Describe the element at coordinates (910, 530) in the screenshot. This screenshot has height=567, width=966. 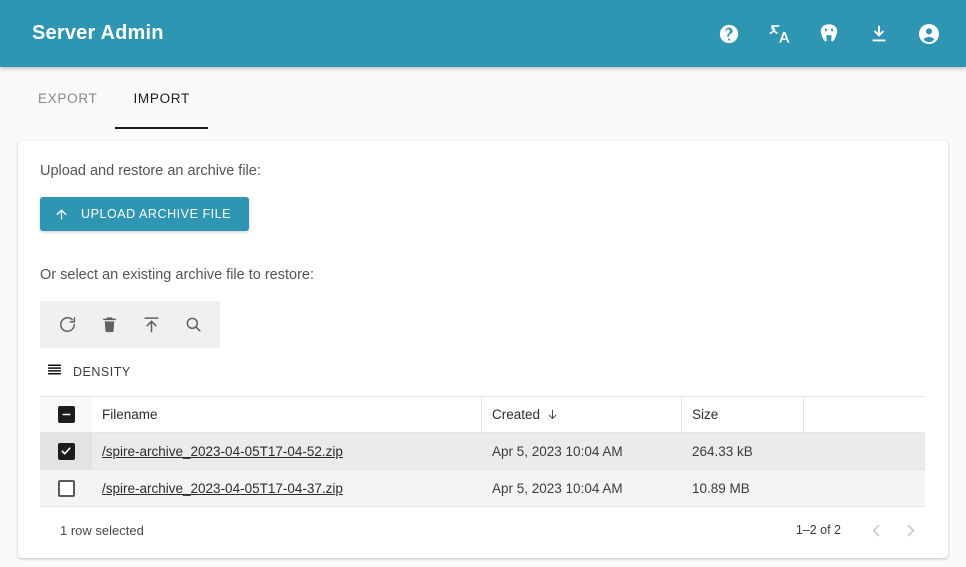
I see `next-page-button` at that location.